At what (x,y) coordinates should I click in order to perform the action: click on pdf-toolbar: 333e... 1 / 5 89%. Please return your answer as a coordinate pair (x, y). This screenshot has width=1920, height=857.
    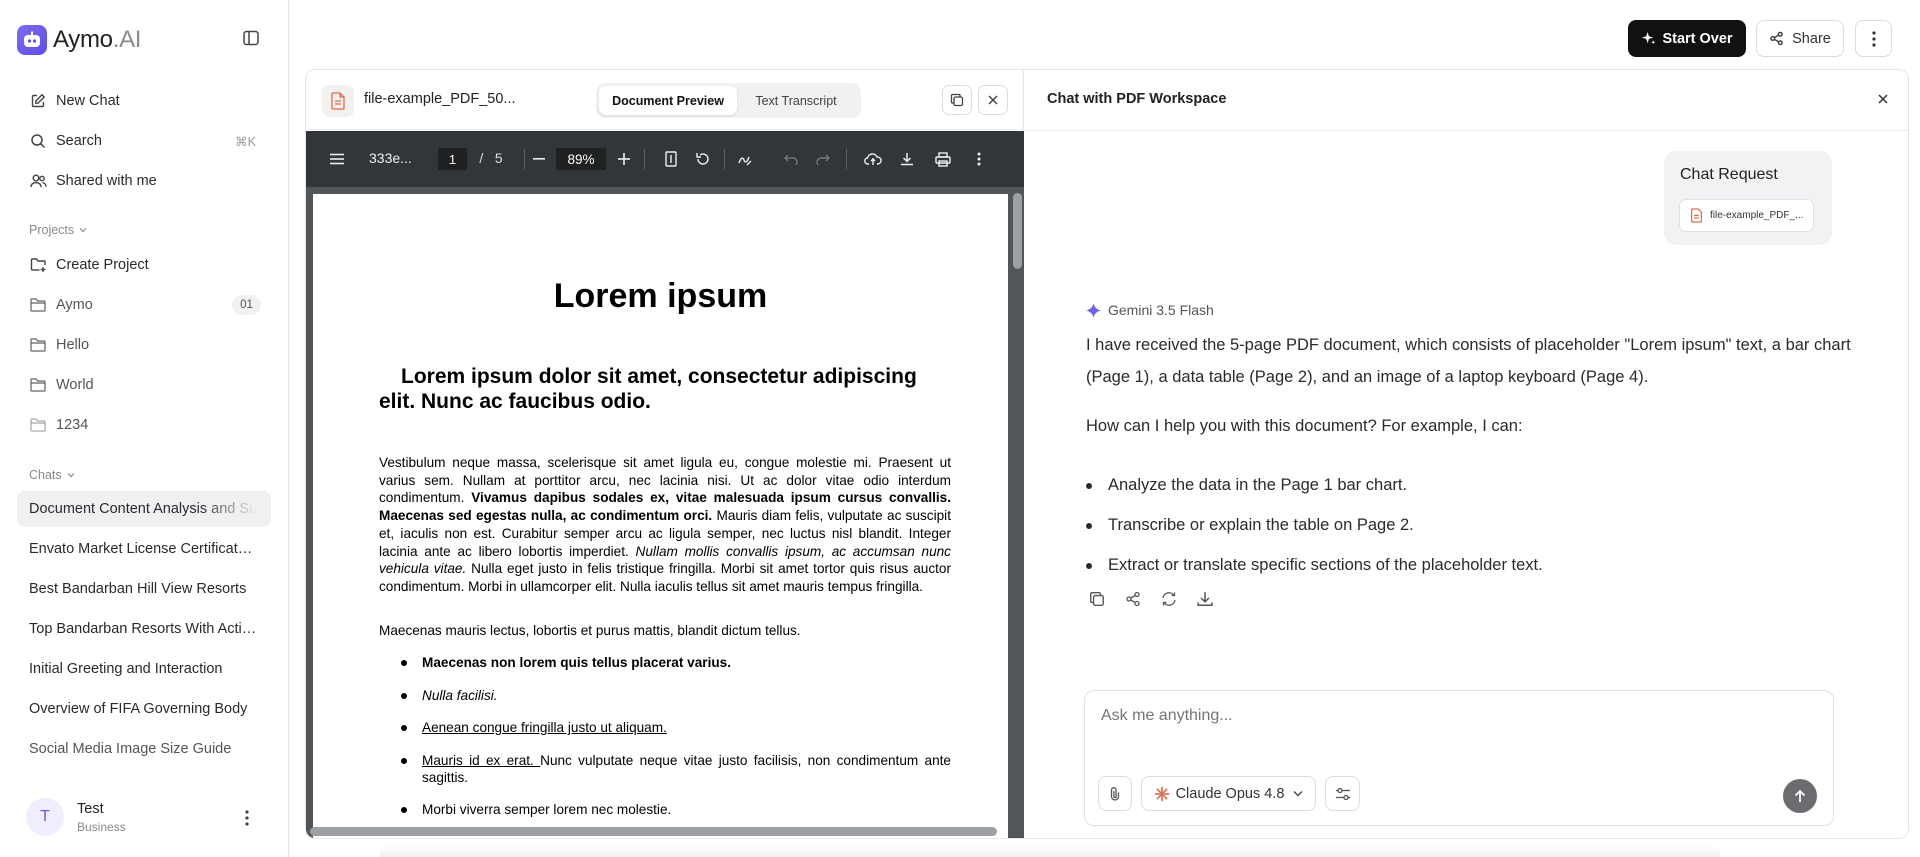
    Looking at the image, I should click on (665, 159).